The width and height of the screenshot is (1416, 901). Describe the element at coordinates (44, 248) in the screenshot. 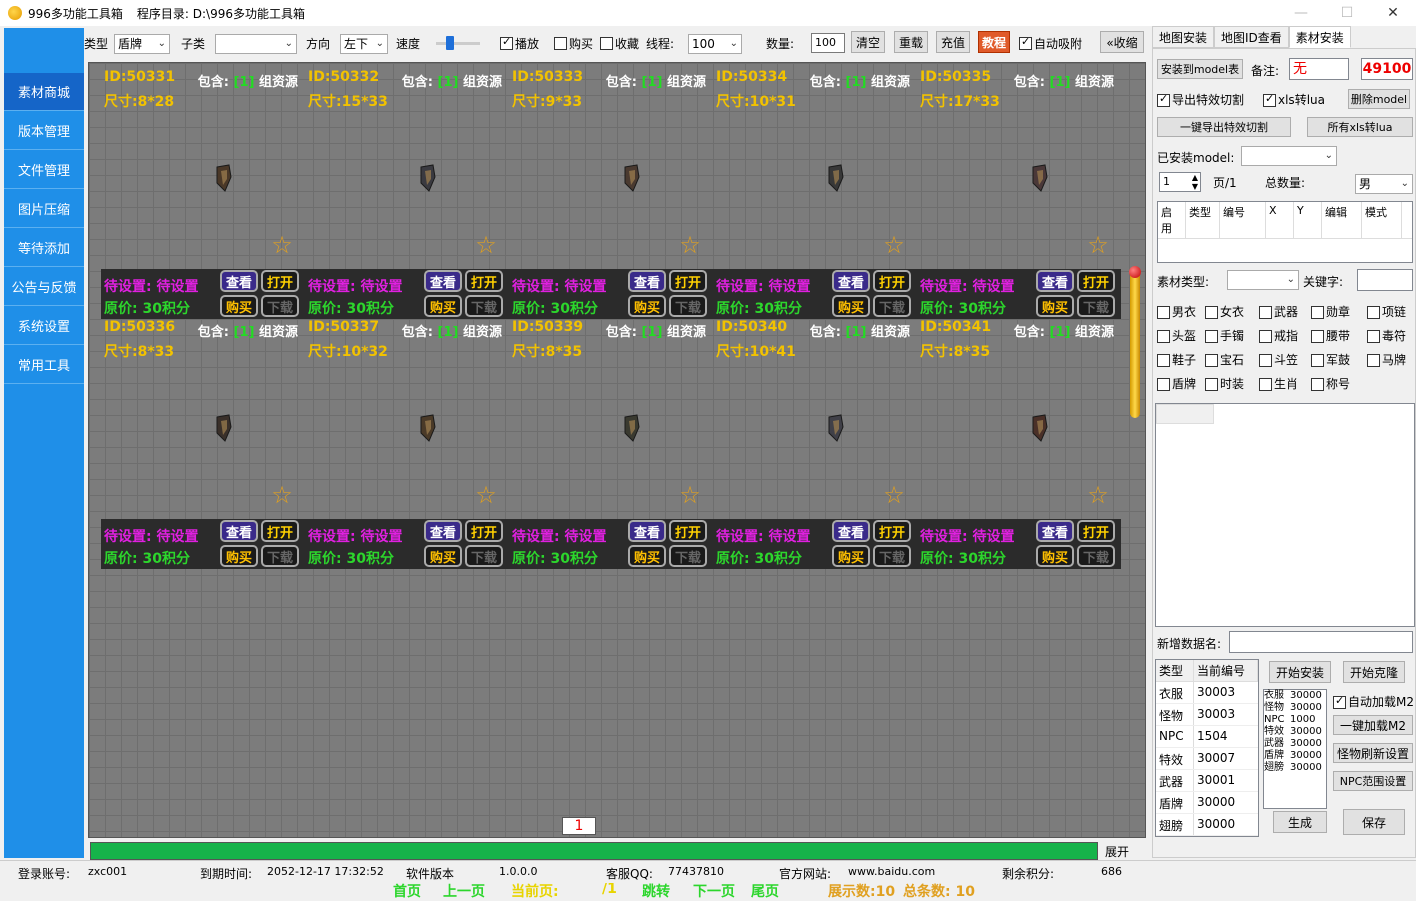

I see `sidebar-item-pending-add: 等待添加` at that location.